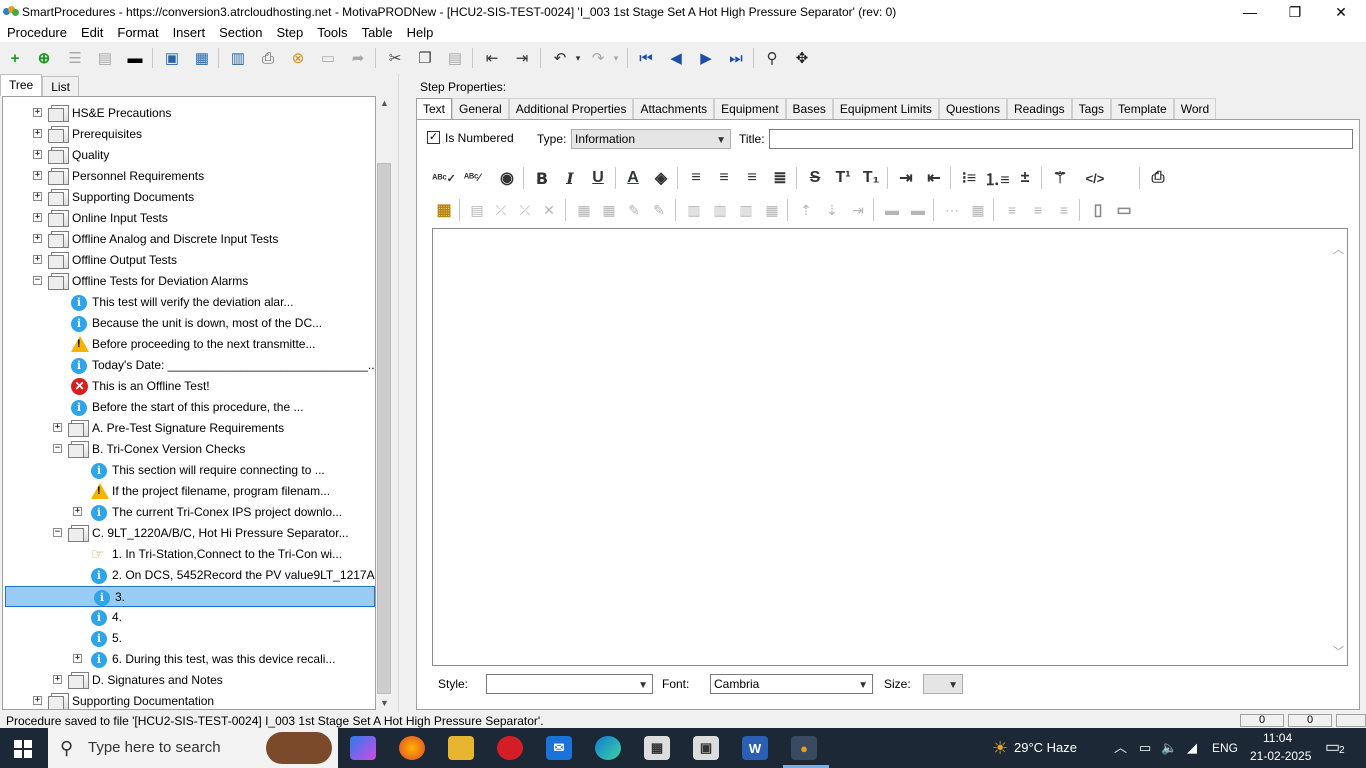 This screenshot has width=1366, height=768. Describe the element at coordinates (674, 108) in the screenshot. I see `tab-attachments: Attachments` at that location.